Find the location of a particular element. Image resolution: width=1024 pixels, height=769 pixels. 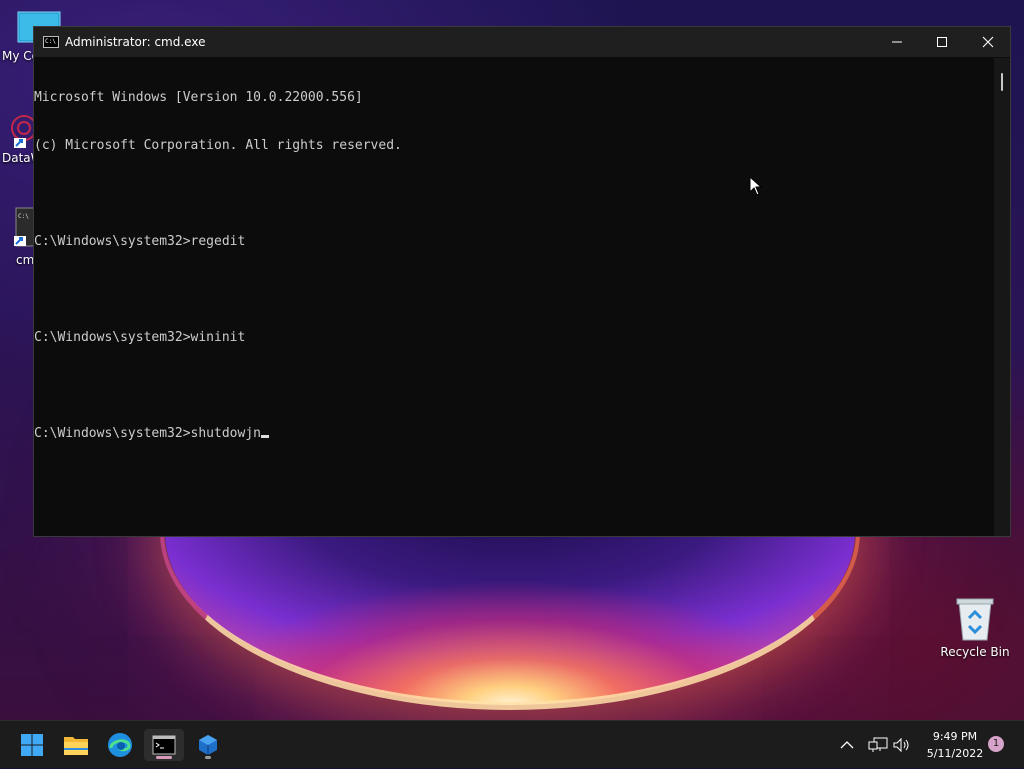

network-icon is located at coordinates (878, 744).